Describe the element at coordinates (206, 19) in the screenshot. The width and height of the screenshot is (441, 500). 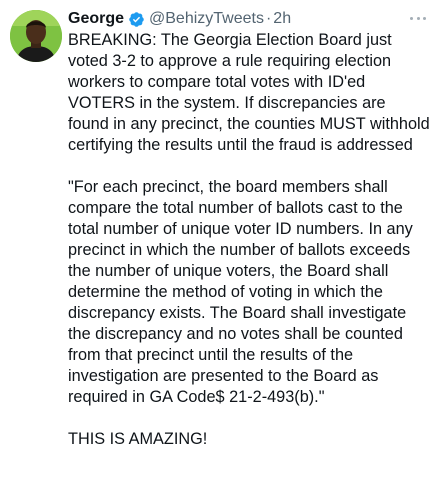
I see `author-handle: @BehizyTweets` at that location.